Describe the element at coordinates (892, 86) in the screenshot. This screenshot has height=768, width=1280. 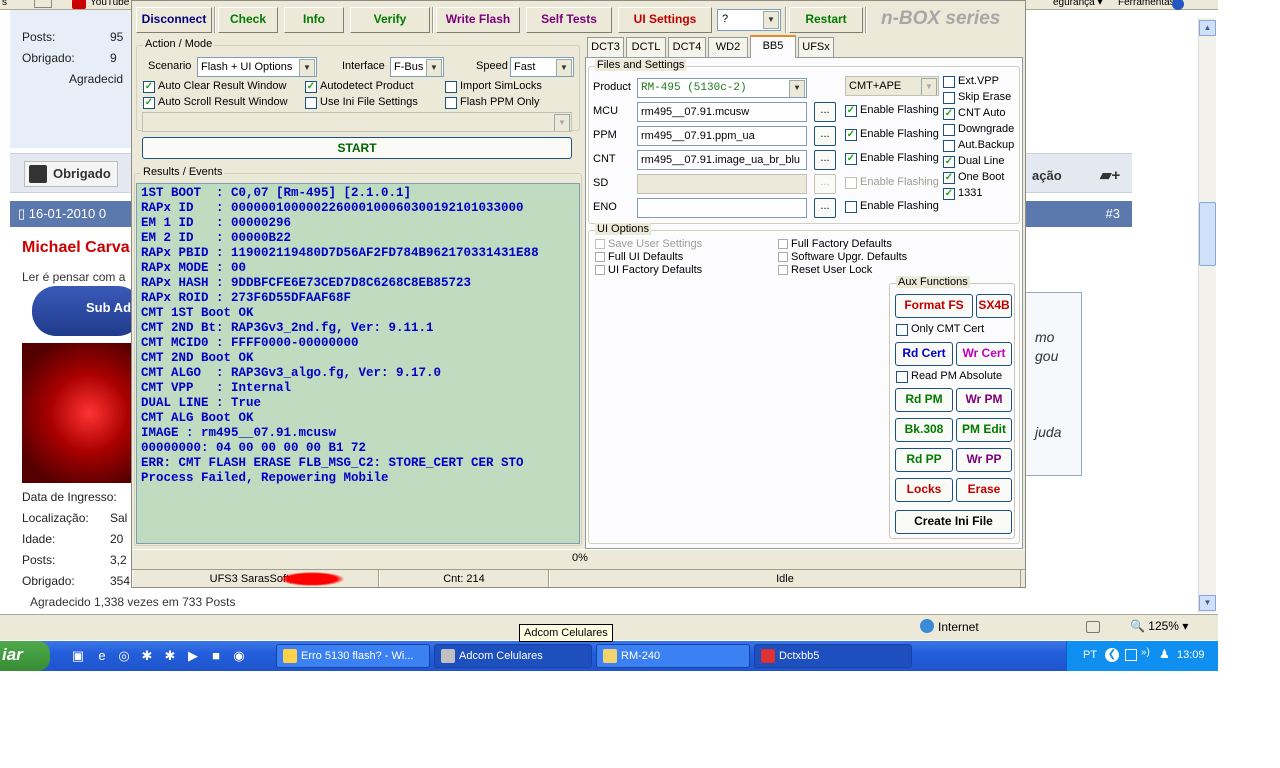
I see `mode-select: CMT+APE ▼` at that location.